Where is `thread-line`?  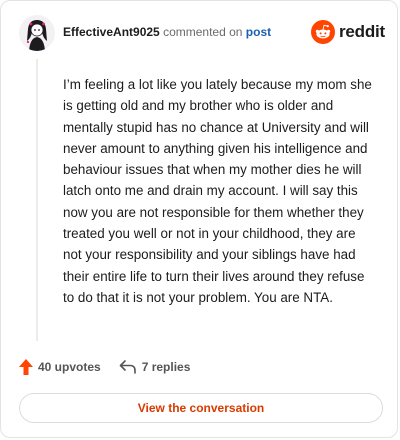
thread-line is located at coordinates (37, 200).